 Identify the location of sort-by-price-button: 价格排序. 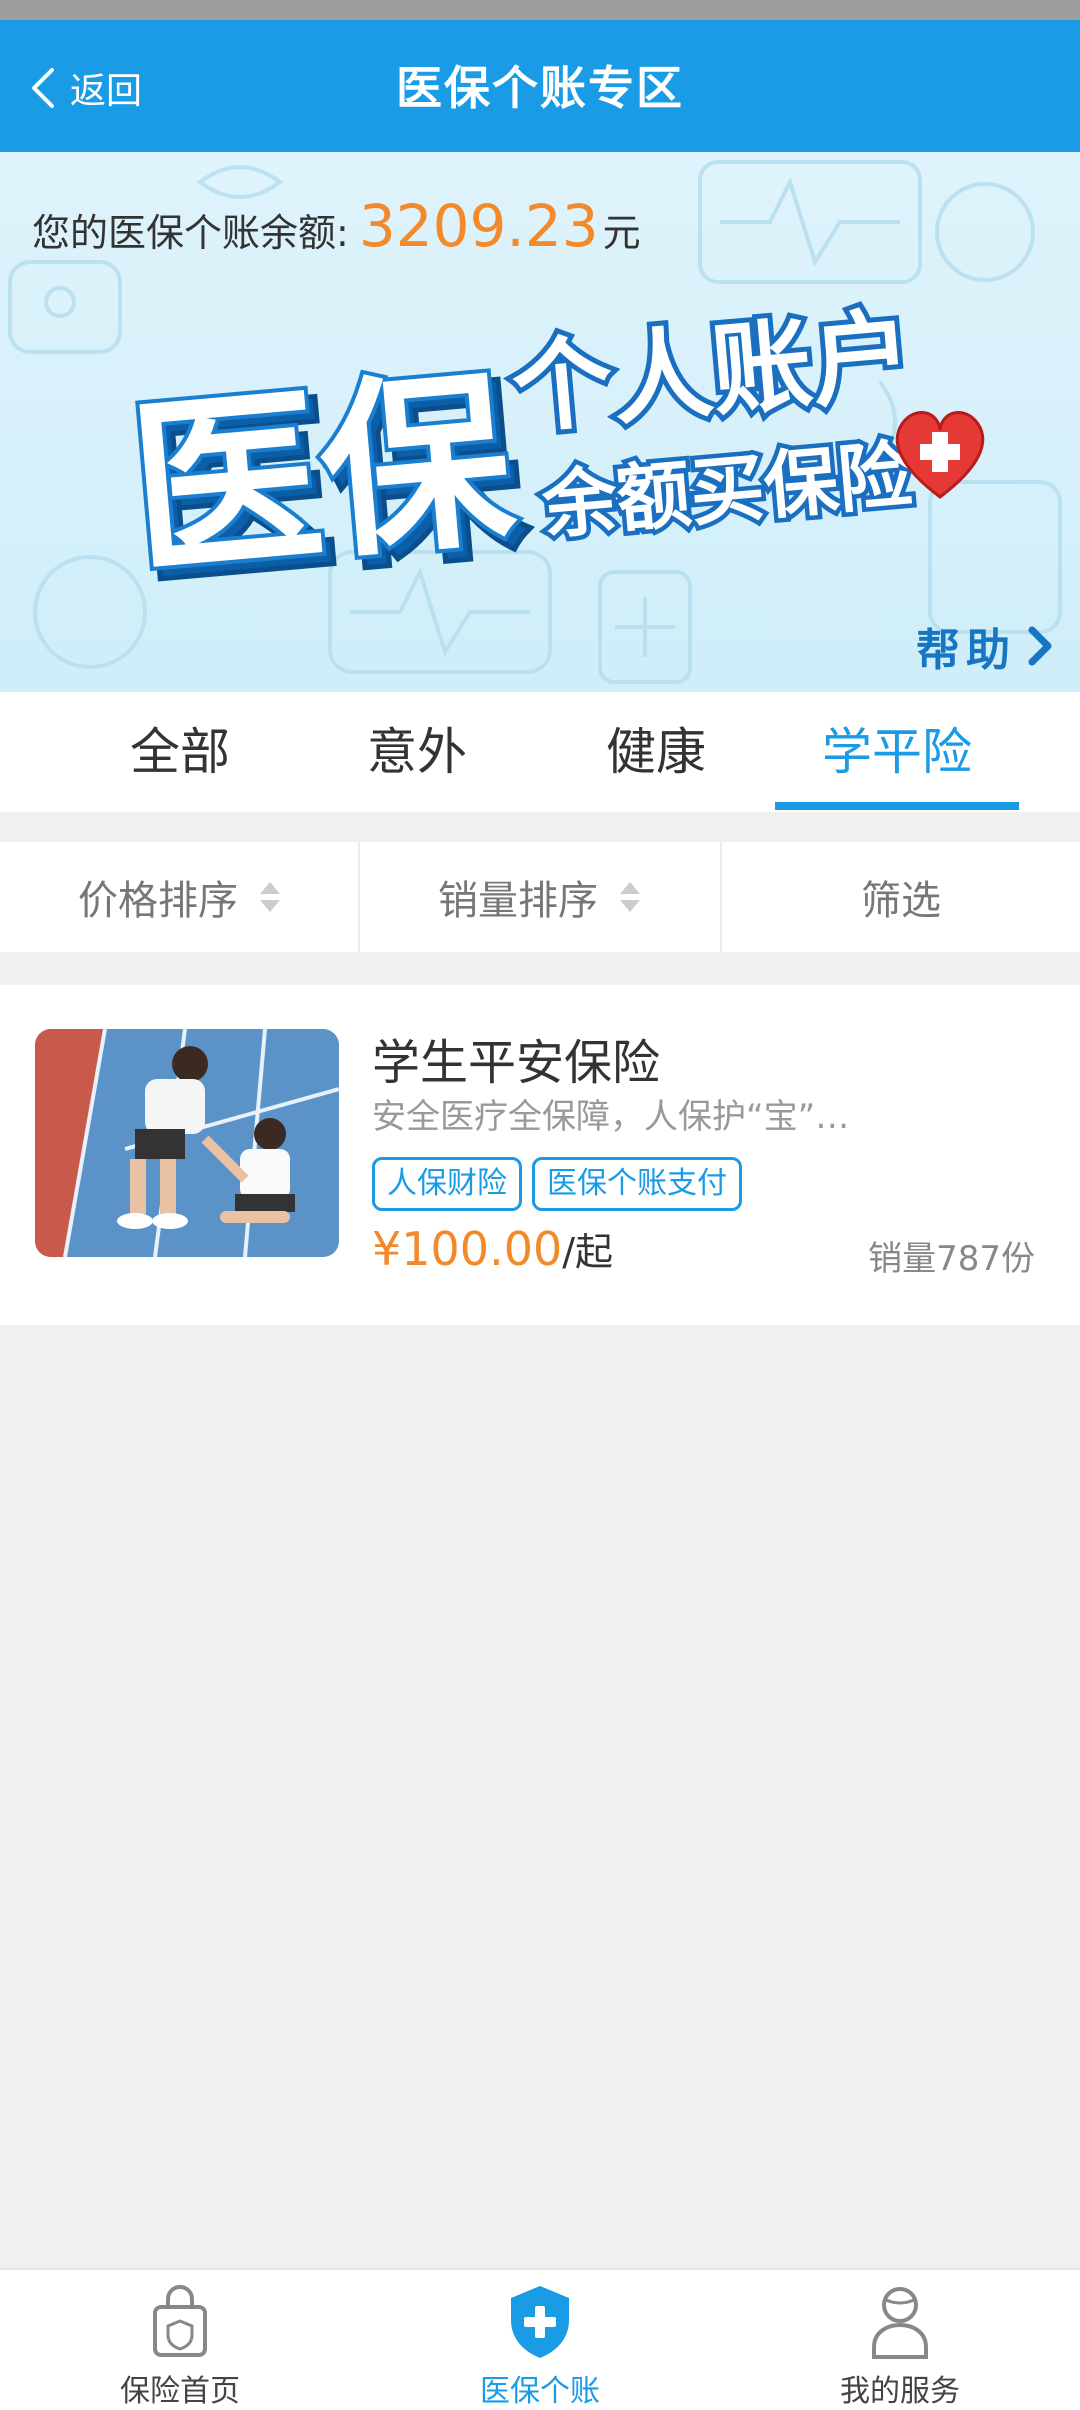
(179, 897).